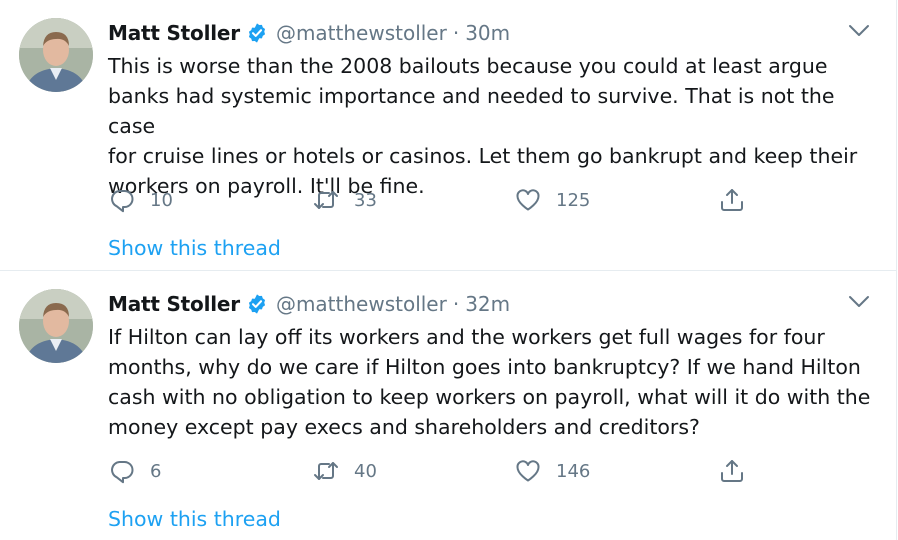 This screenshot has height=540, width=898. I want to click on retweet-button: 33, so click(344, 200).